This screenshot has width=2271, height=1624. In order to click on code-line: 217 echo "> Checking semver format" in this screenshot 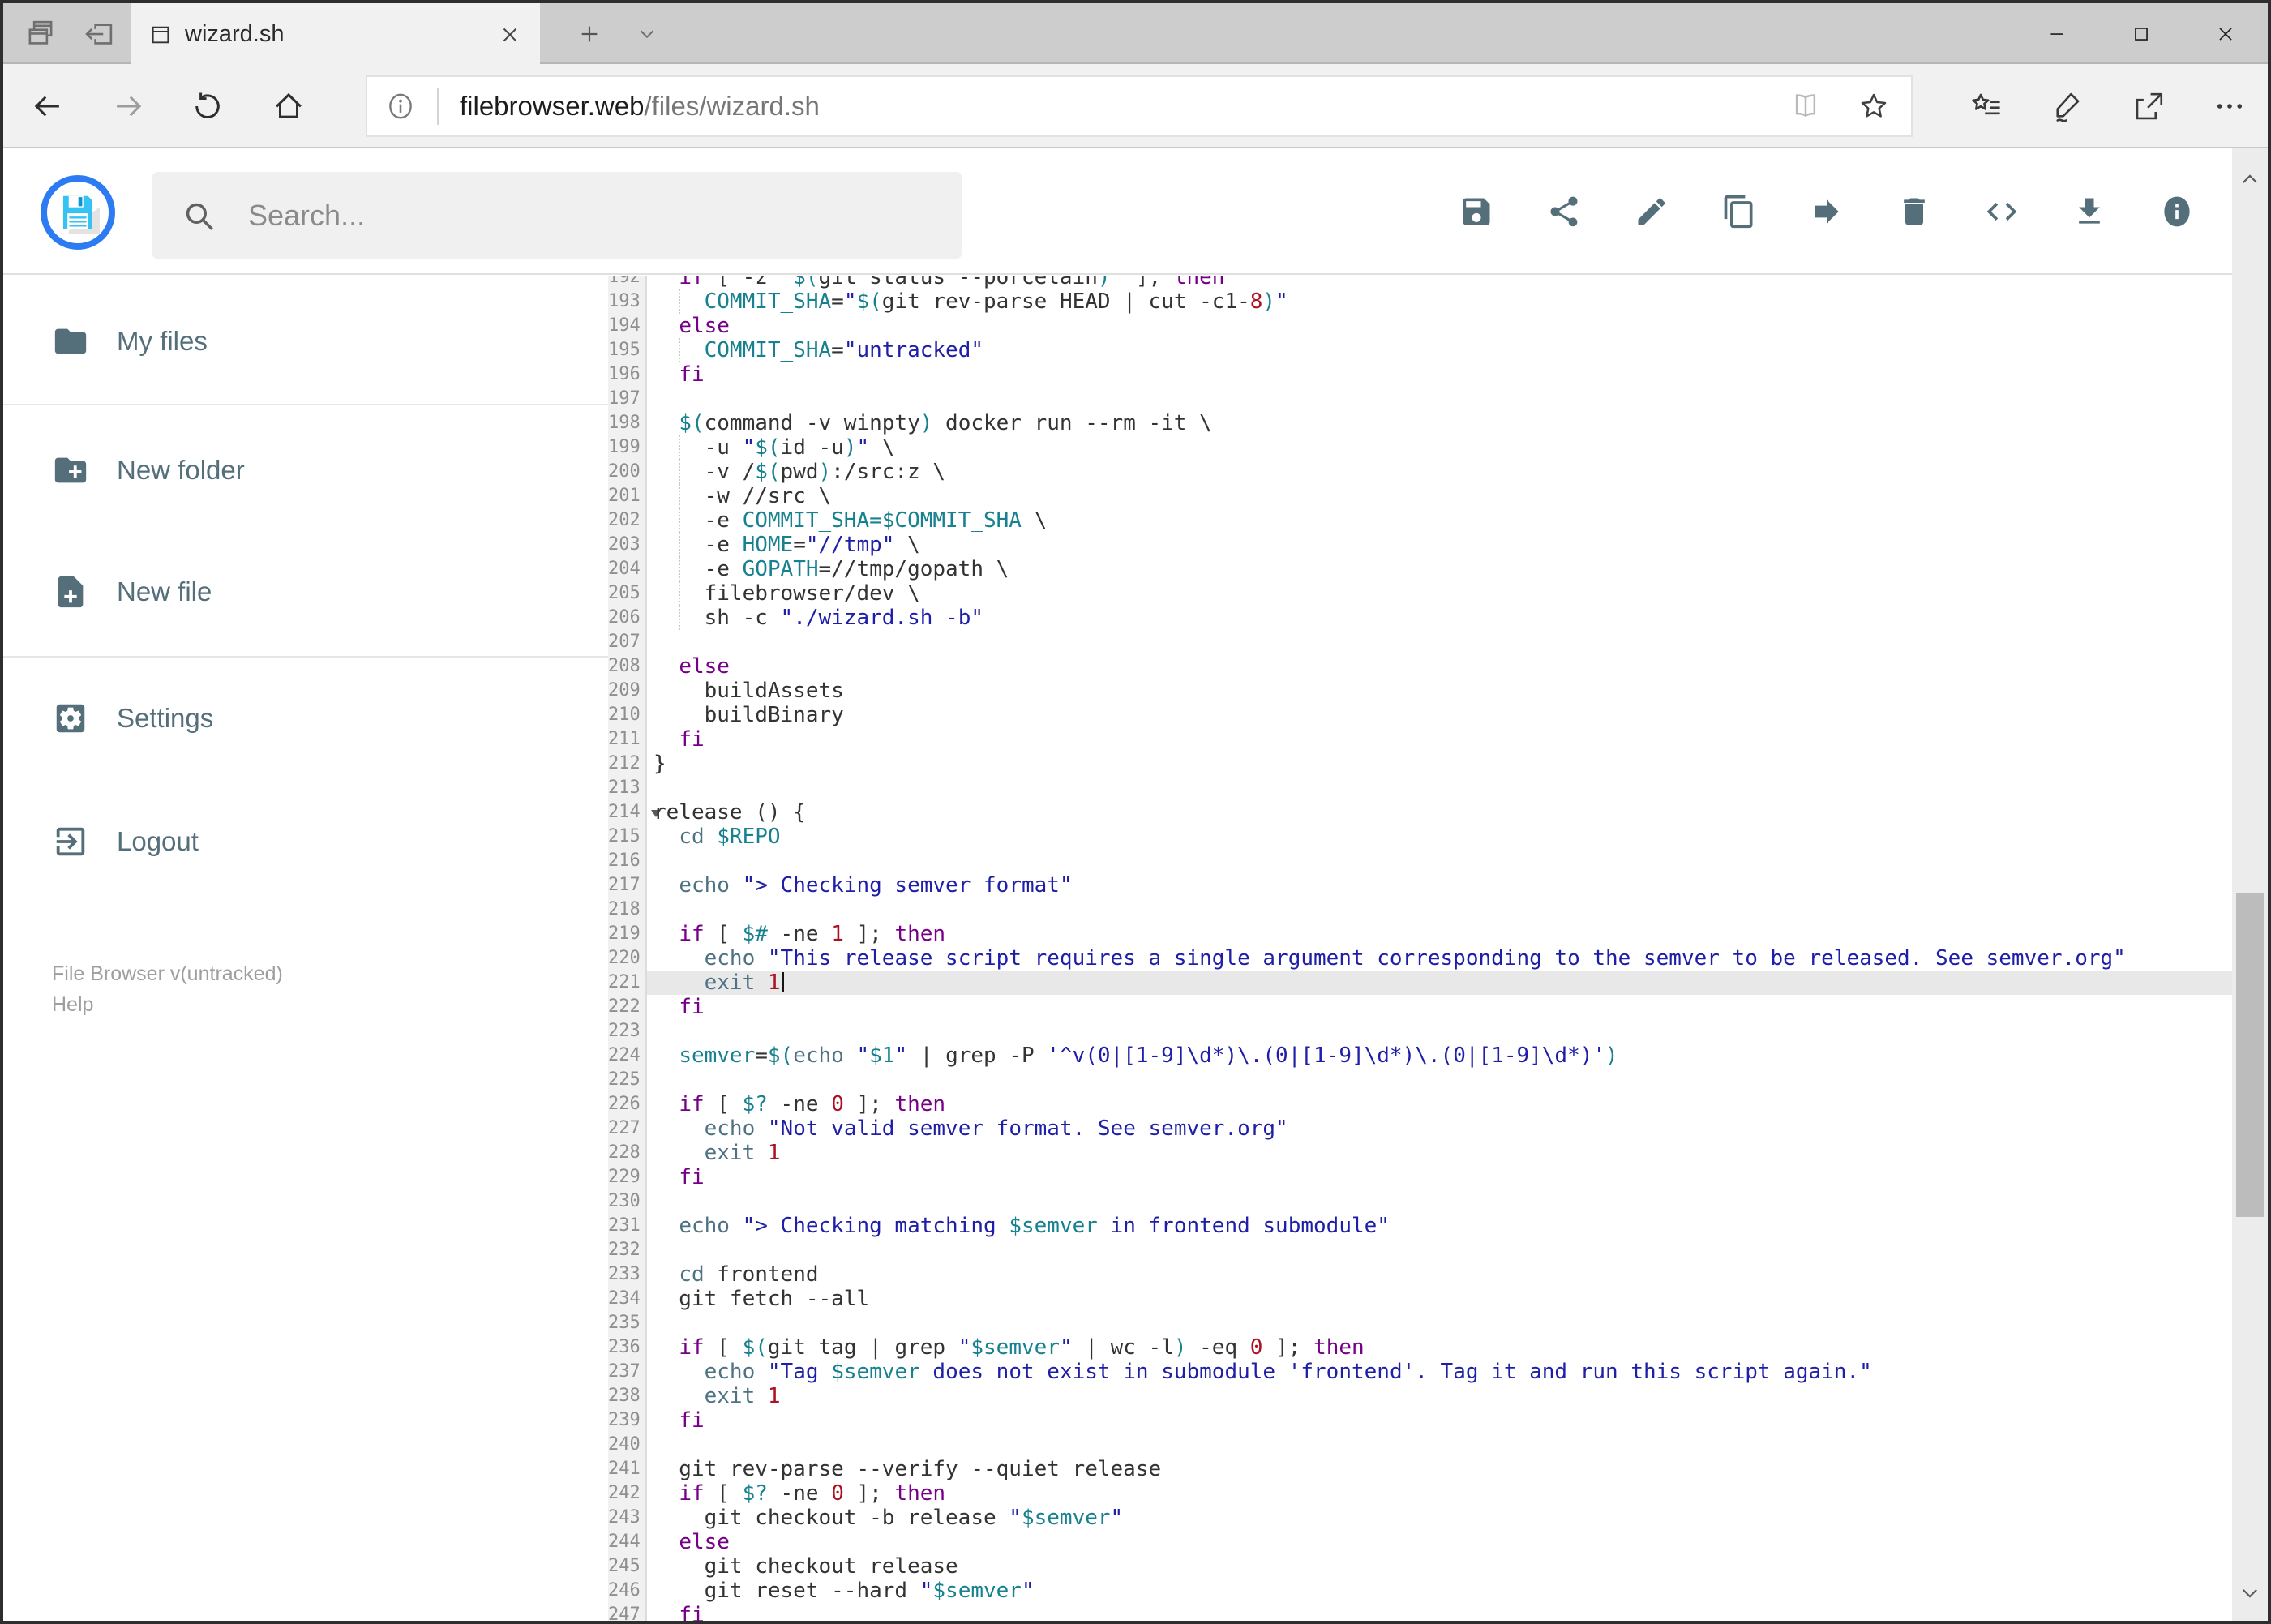, I will do `click(1420, 885)`.